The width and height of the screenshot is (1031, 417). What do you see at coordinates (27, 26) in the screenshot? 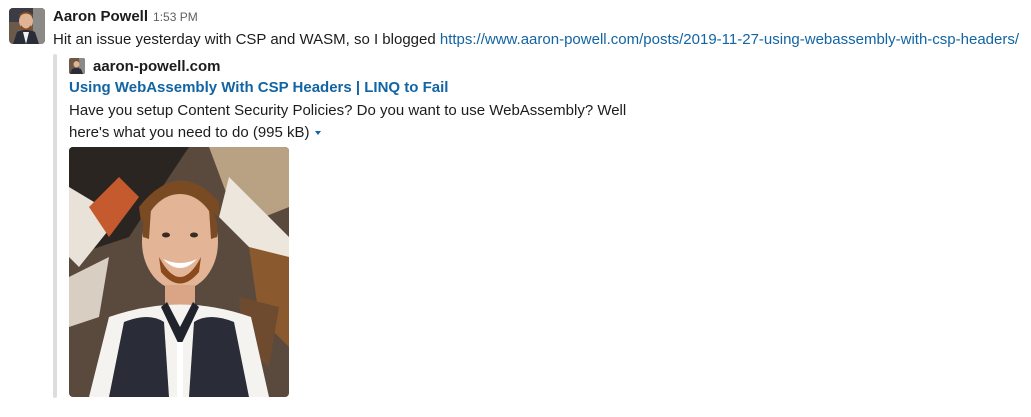
I see `avatar` at bounding box center [27, 26].